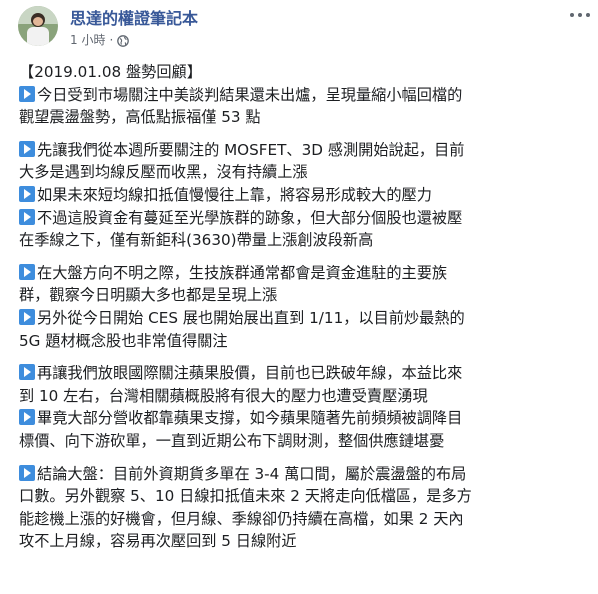 The image size is (598, 594). What do you see at coordinates (301, 218) in the screenshot?
I see `post-line: 不過這股資金有蔓延至光學族群的跡象，但大部分個股也還被壓` at bounding box center [301, 218].